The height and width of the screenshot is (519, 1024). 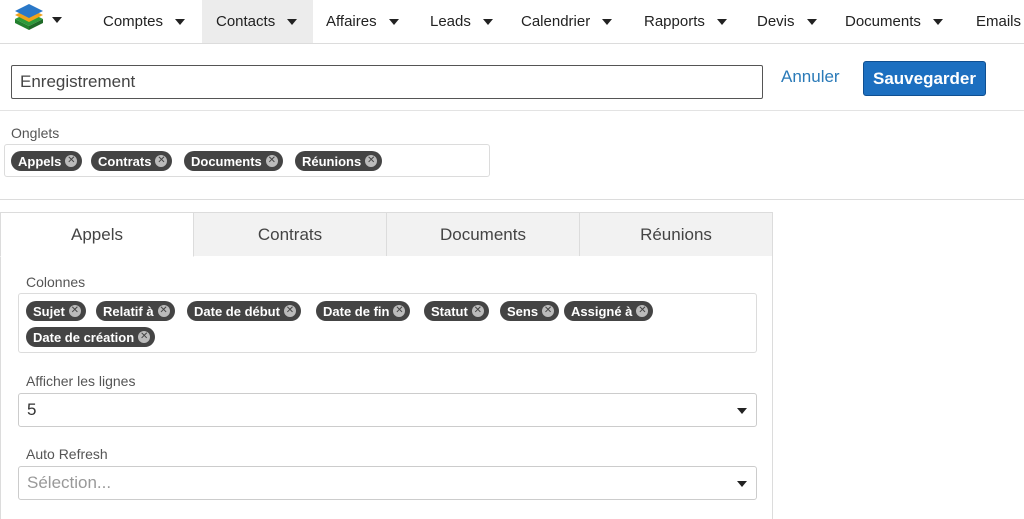 I want to click on dashlet-tabs: Appels Contrats Documents Réunions, so click(x=386, y=234).